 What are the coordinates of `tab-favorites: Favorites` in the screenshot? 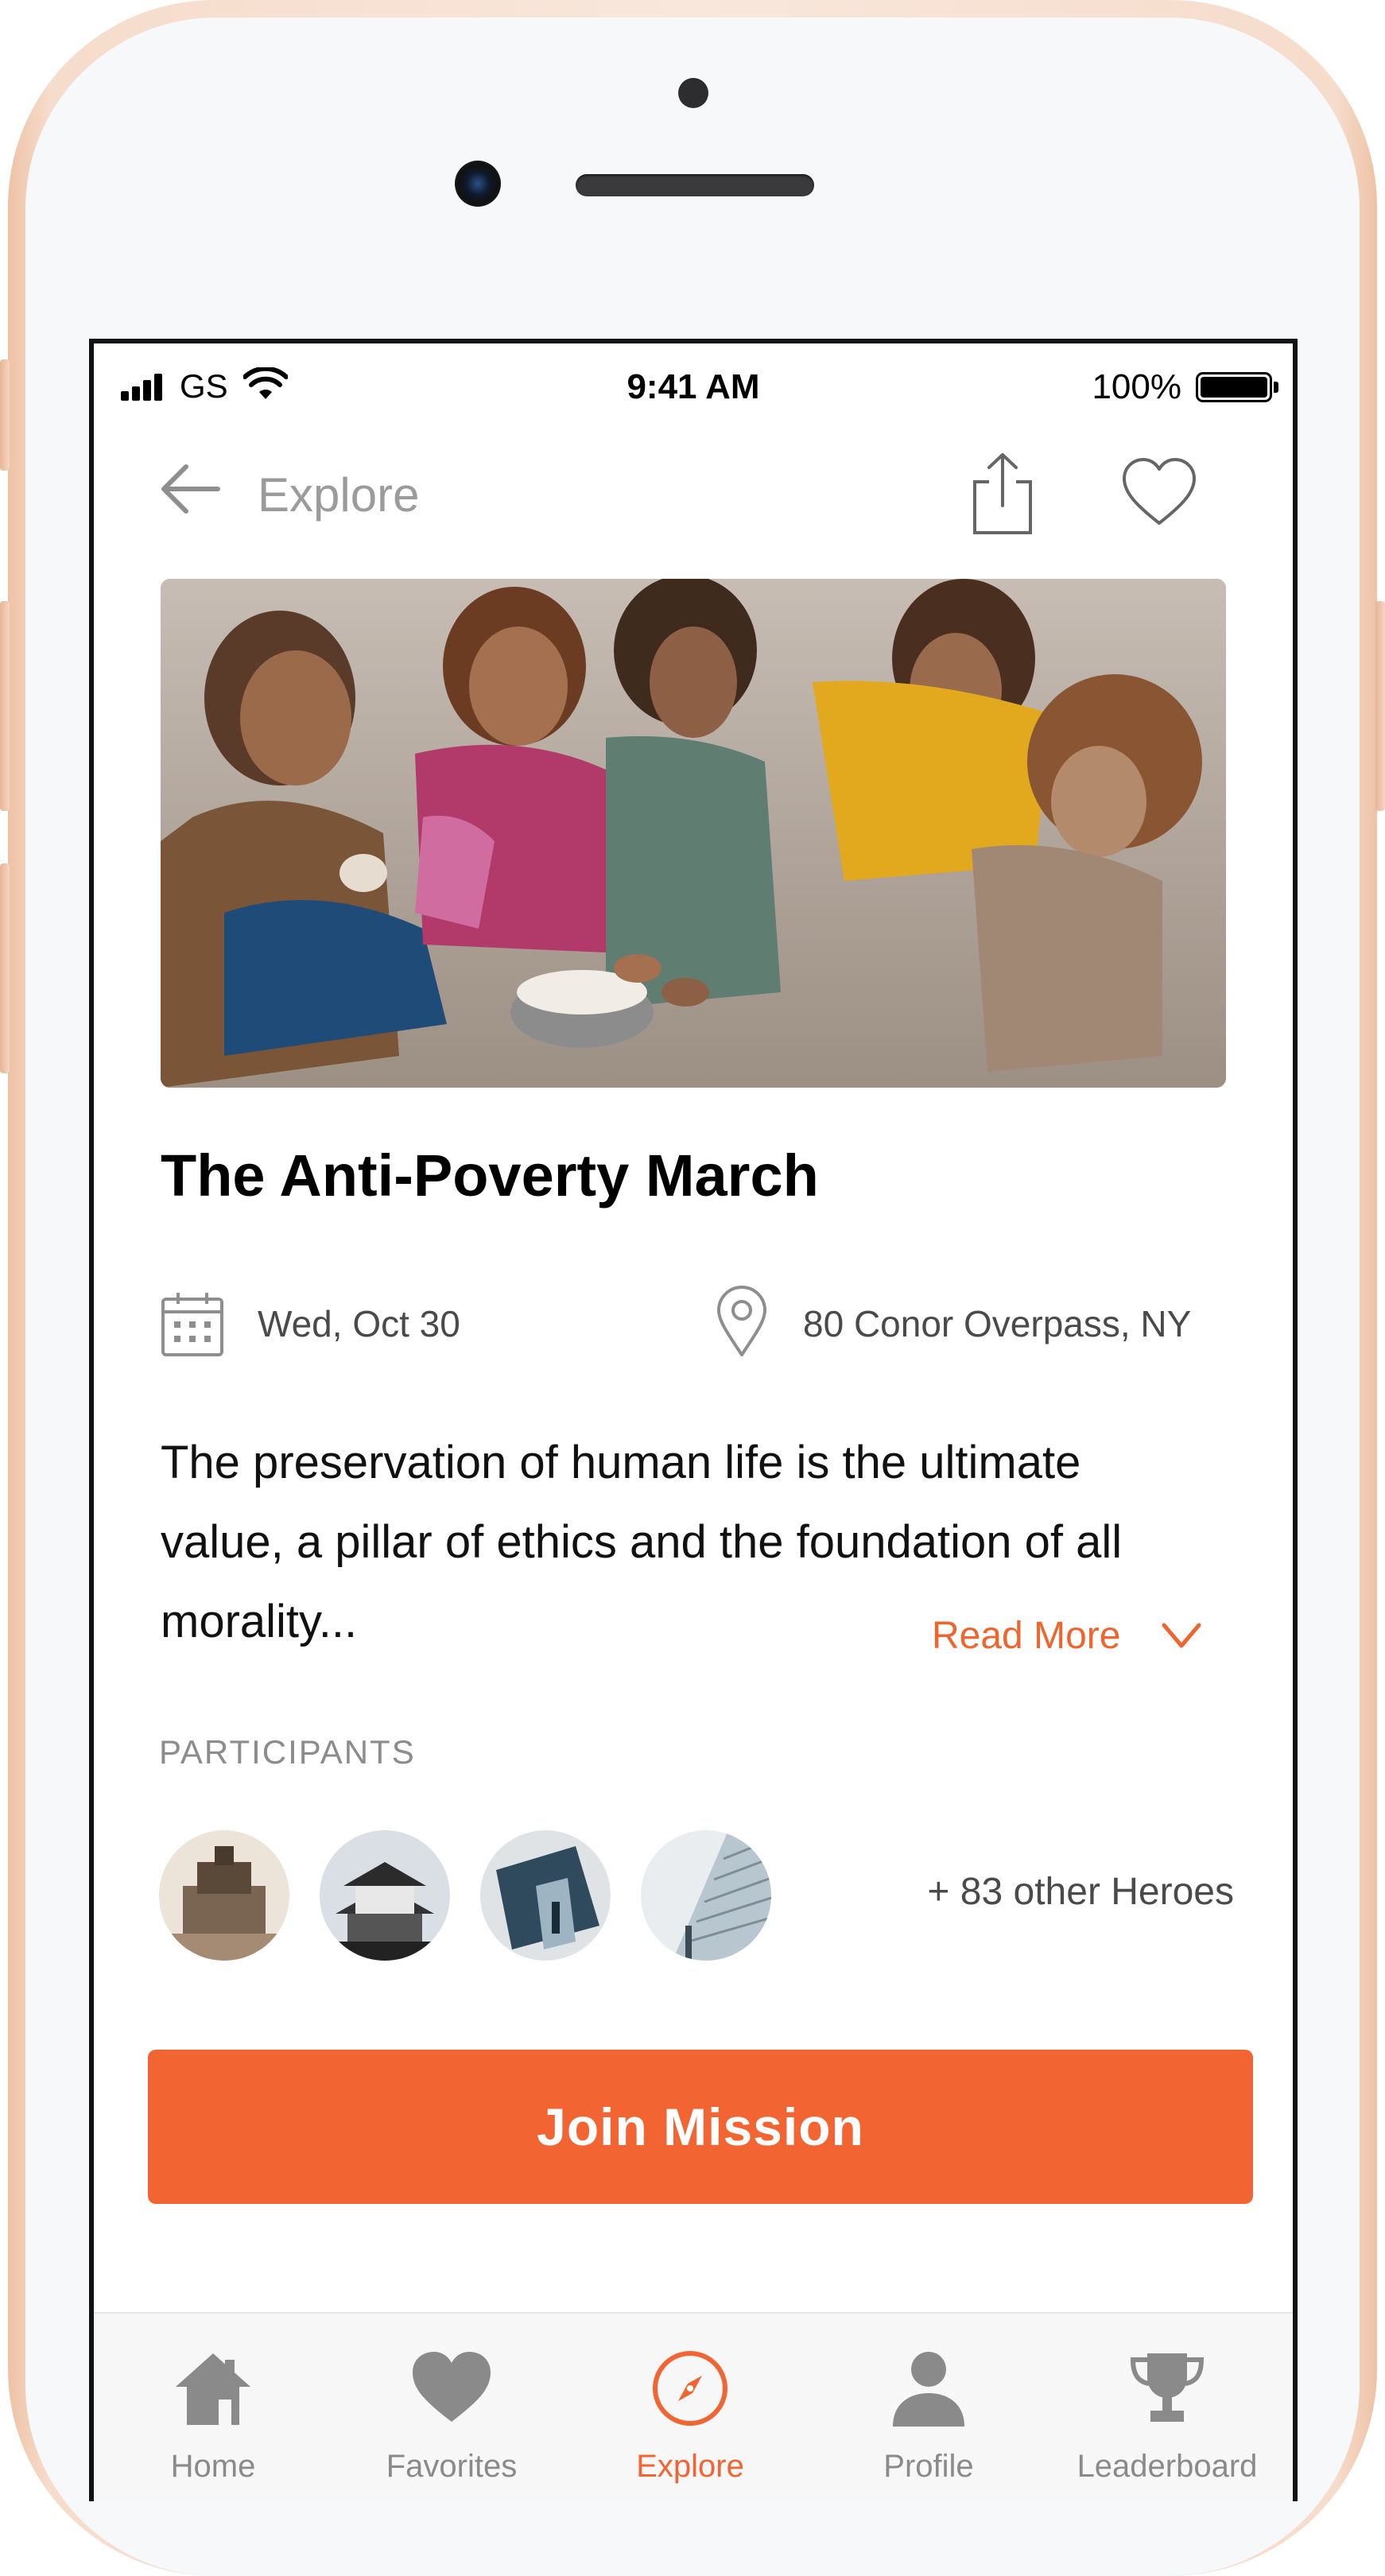 It's located at (452, 2408).